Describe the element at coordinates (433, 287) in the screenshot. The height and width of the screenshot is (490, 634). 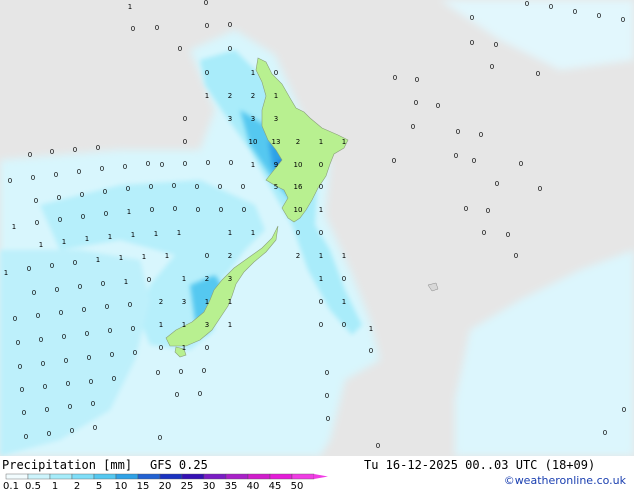
I see `chatham-islands` at that location.